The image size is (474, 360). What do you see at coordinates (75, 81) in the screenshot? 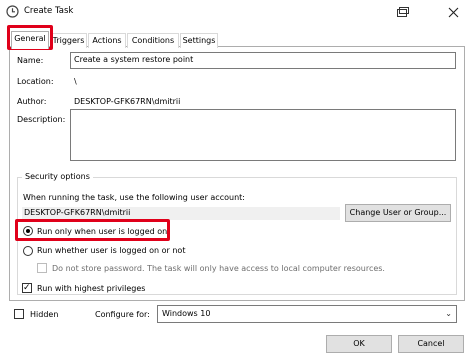
I see `location-value: \` at bounding box center [75, 81].